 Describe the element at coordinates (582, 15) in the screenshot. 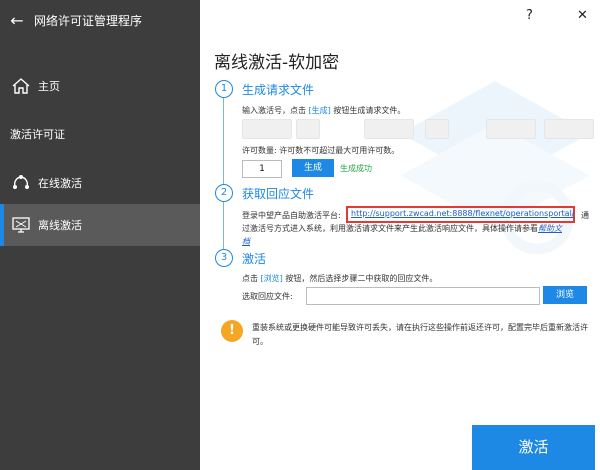

I see `close-button: ✕` at that location.